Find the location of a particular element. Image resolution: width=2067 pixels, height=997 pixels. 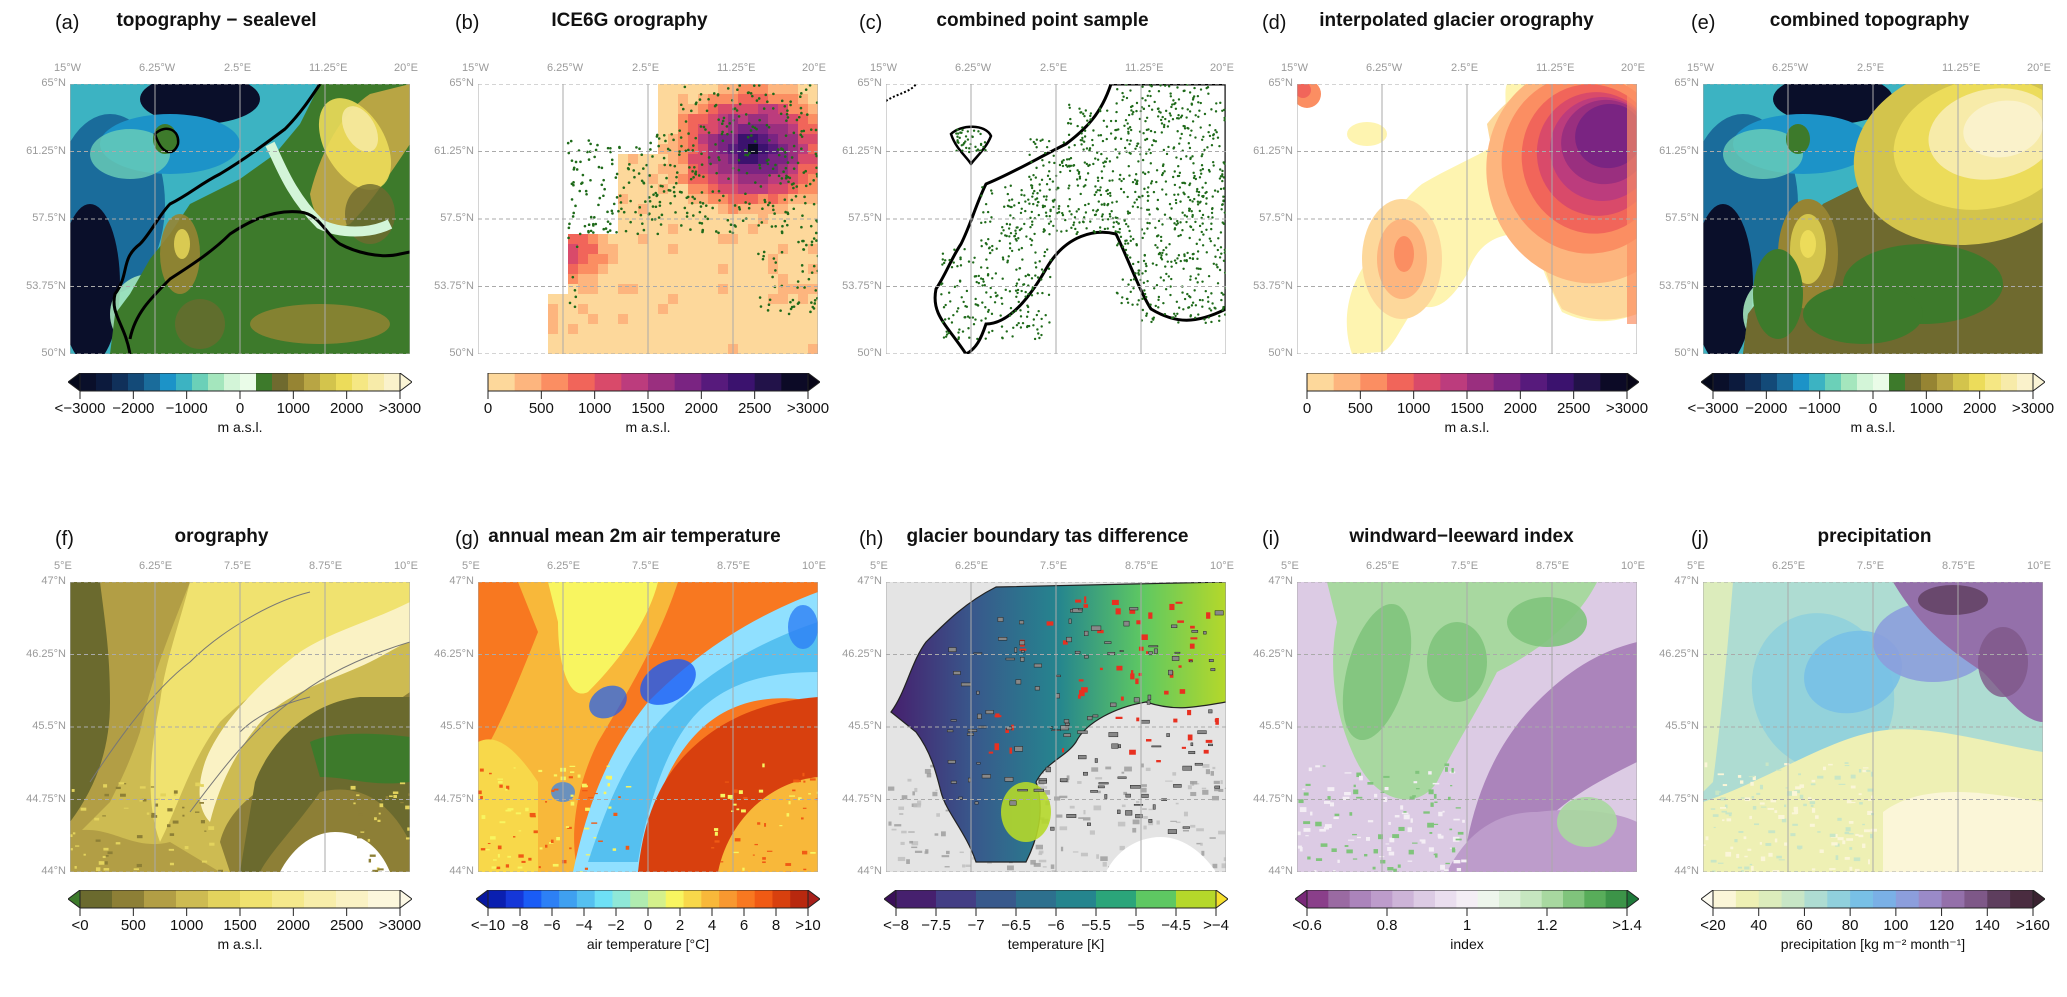

colorbar-tick-label: <−10 is located at coordinates (488, 925).